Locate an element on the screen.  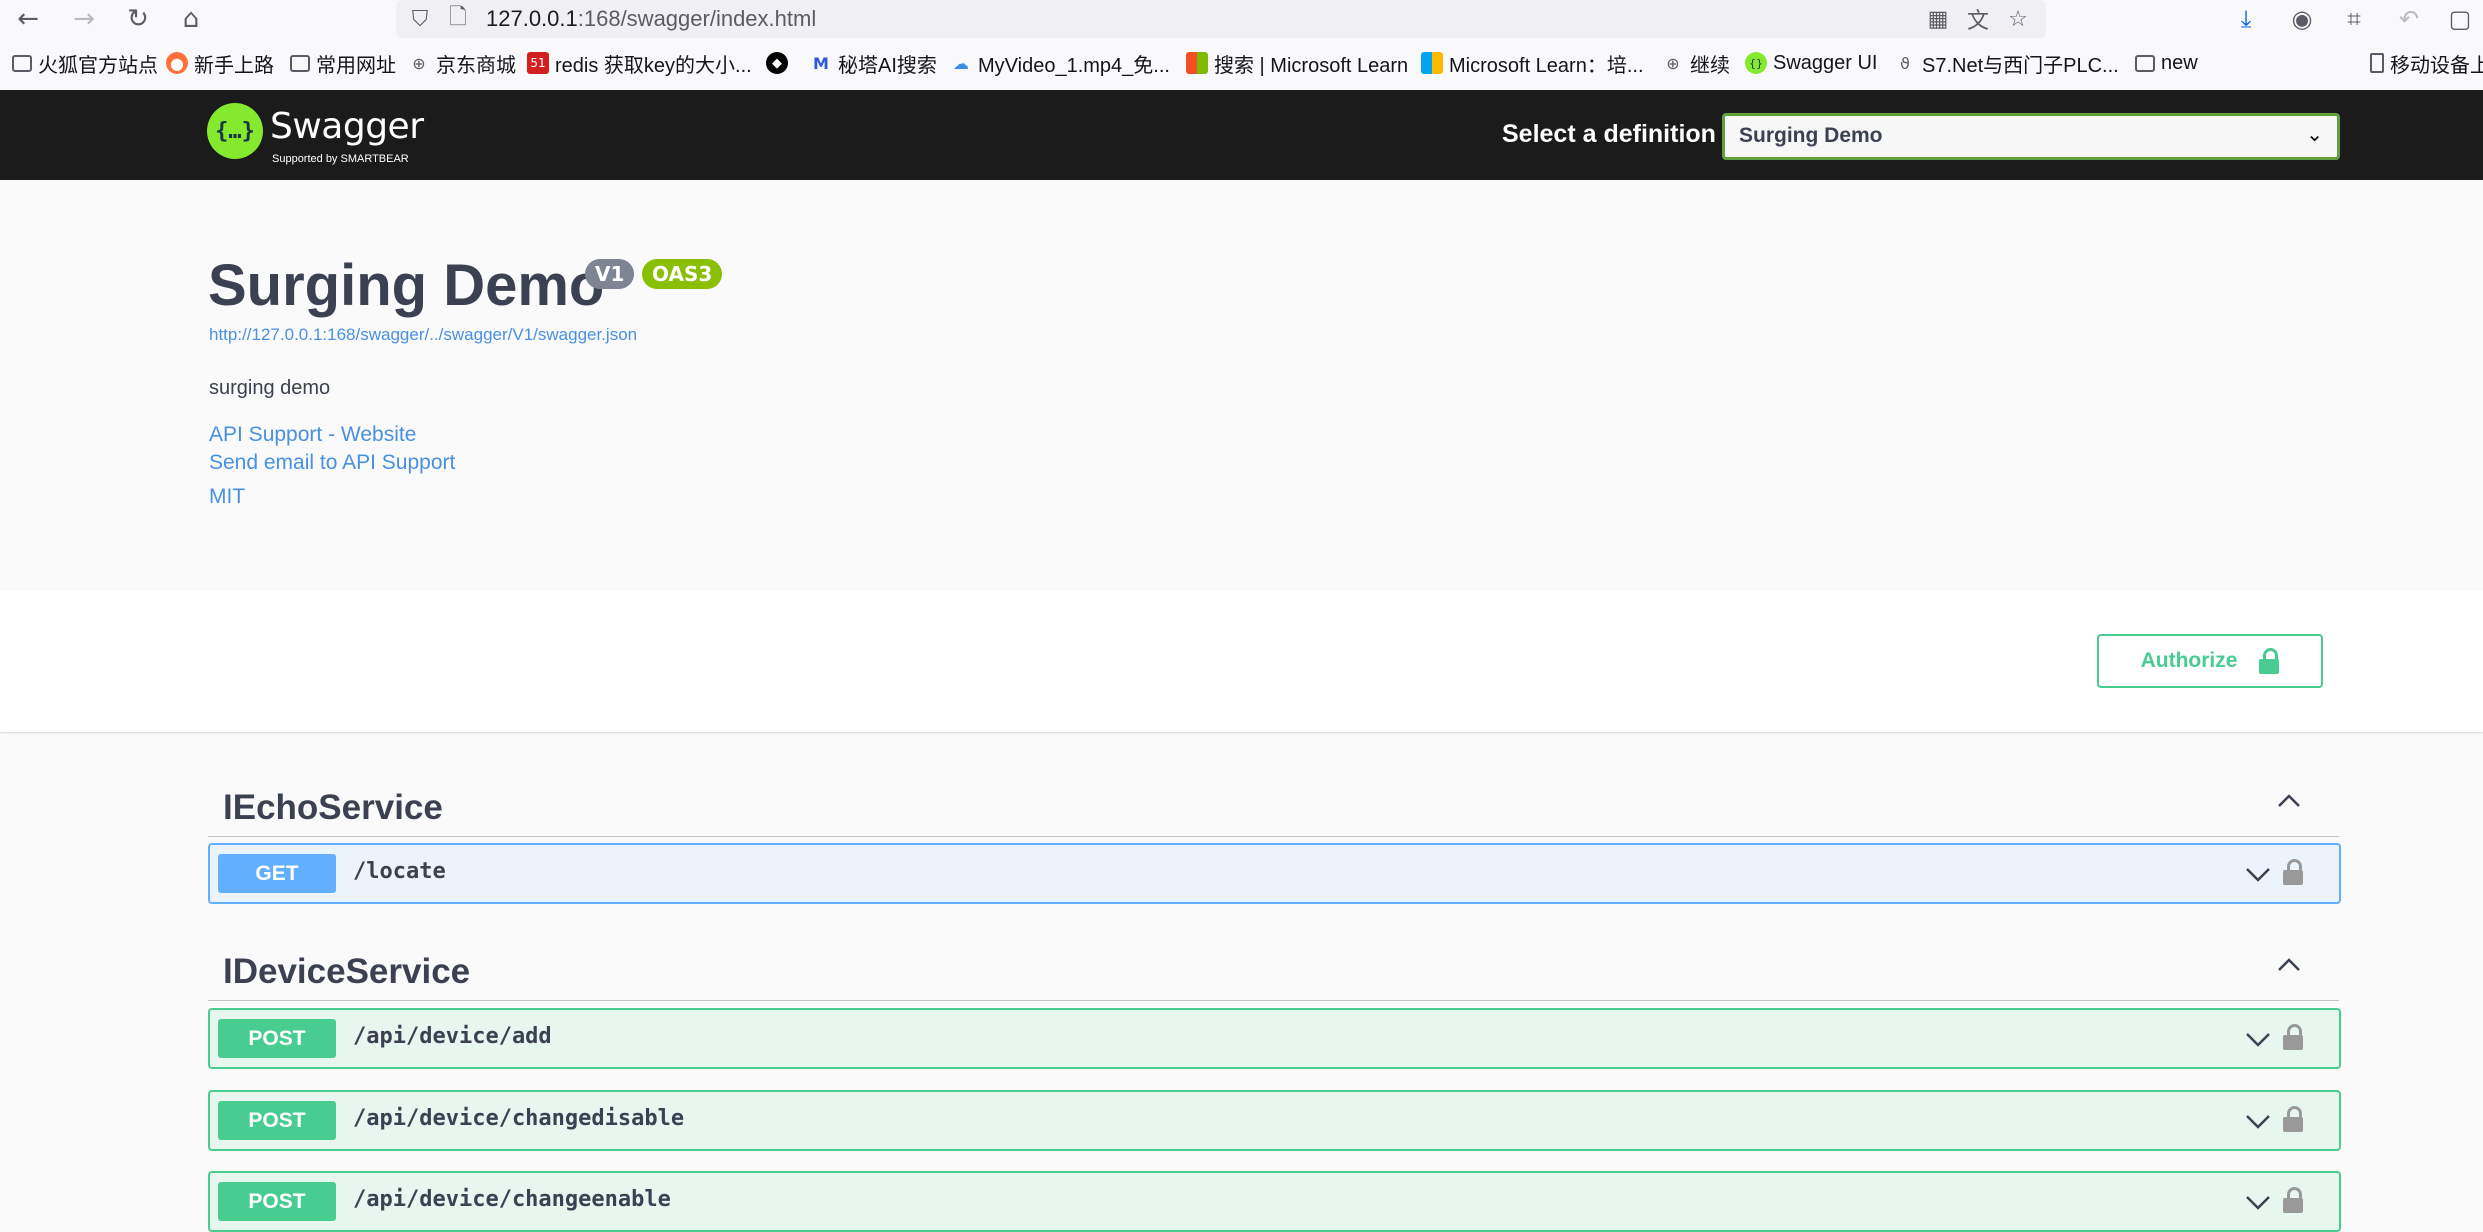
operation-path: /api/device/add is located at coordinates (452, 1036).